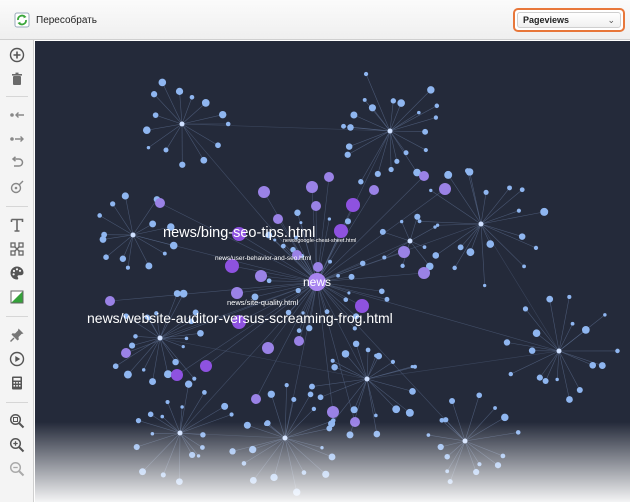  What do you see at coordinates (17, 445) in the screenshot?
I see `zoom-in-icon` at bounding box center [17, 445].